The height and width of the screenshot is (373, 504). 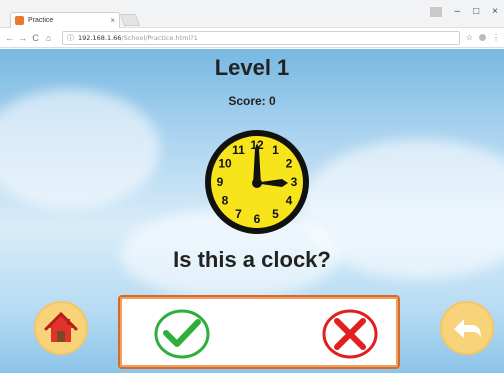 I want to click on no-button, so click(x=350, y=334).